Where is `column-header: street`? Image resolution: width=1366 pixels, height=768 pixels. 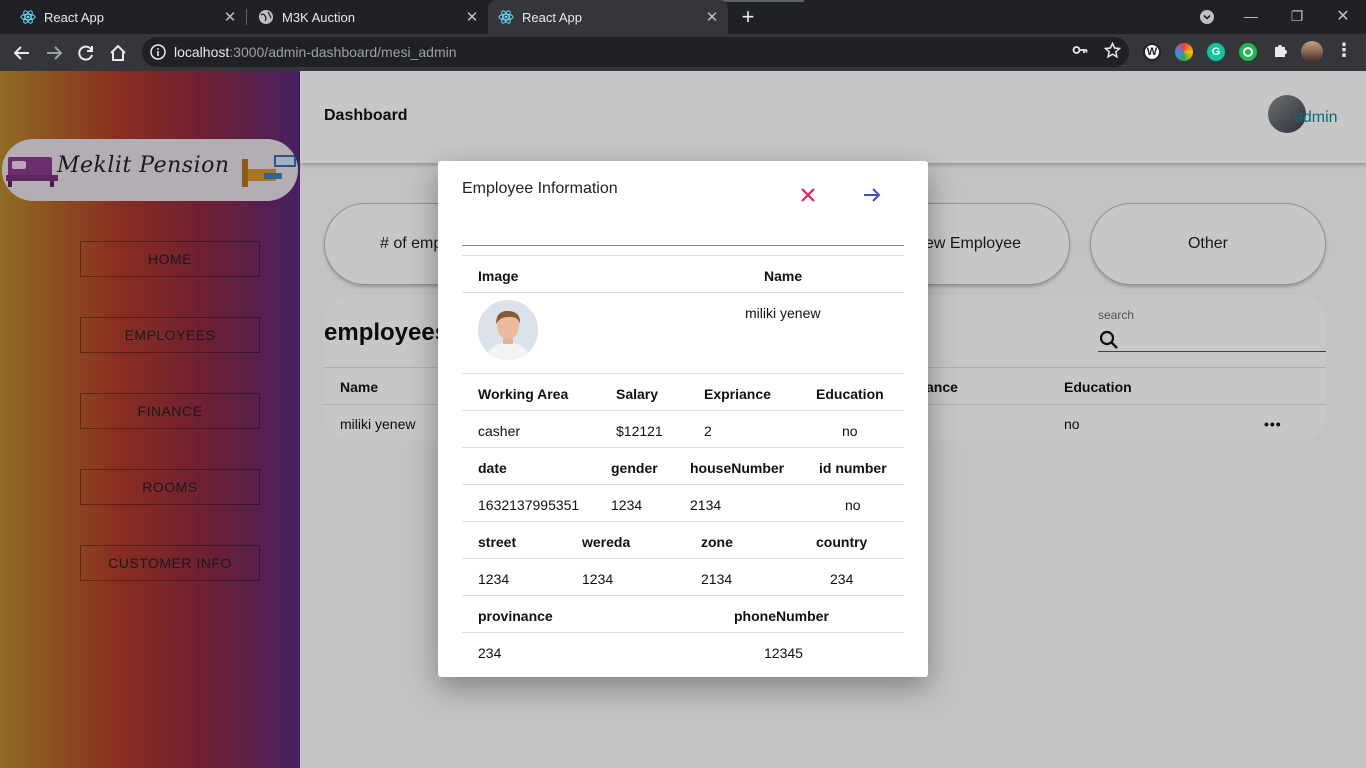
column-header: street is located at coordinates (497, 542).